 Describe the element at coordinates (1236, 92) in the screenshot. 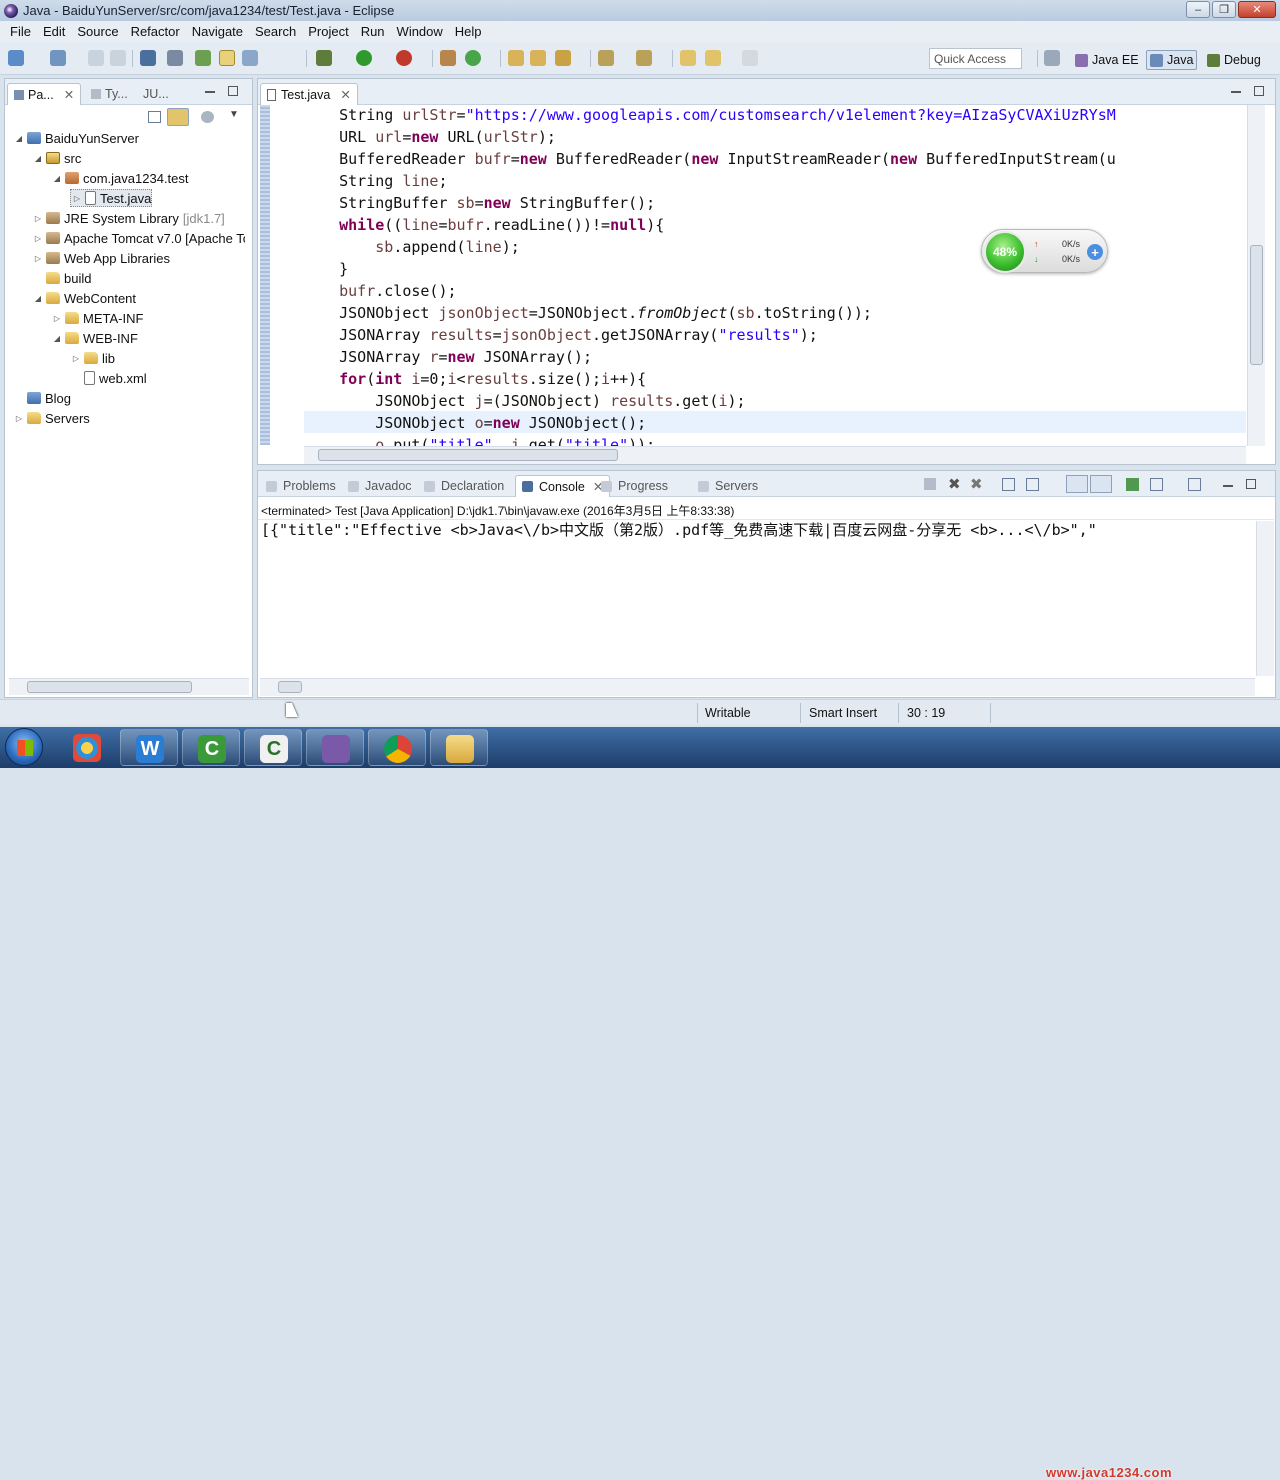

I see `minimize-editor-icon` at that location.